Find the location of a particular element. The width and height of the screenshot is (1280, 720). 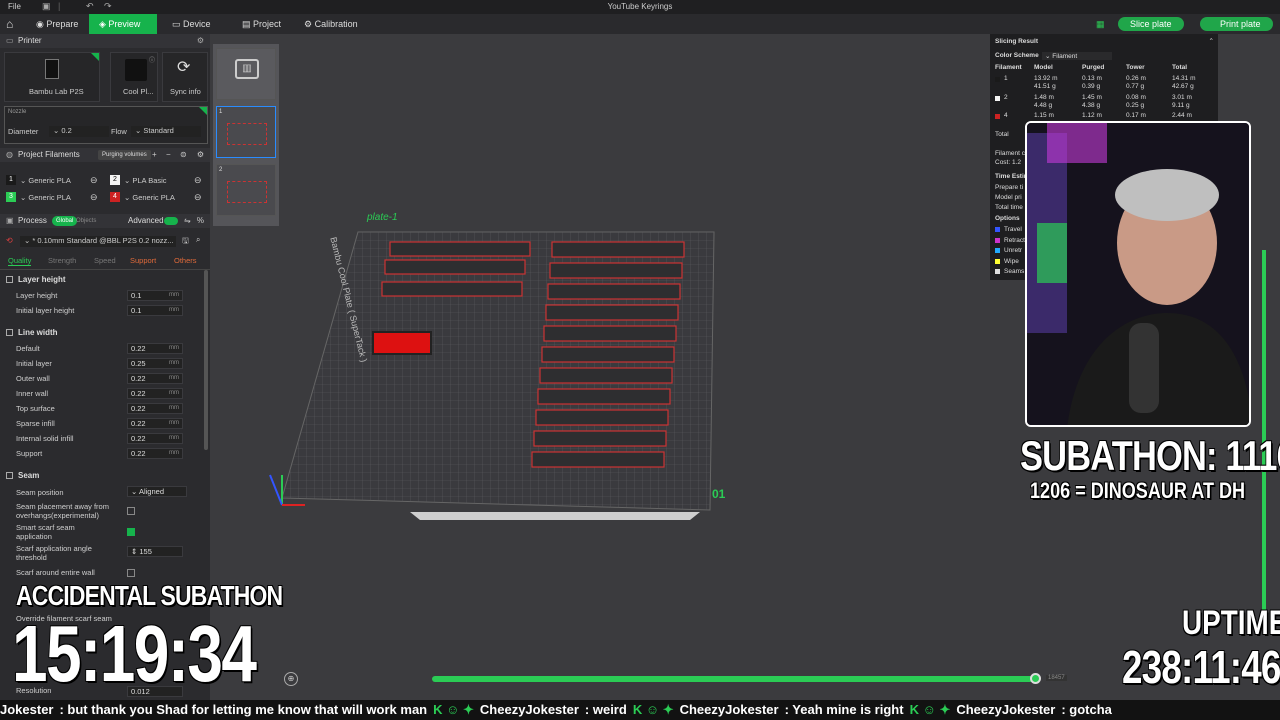

slicing-model-value: 41.51 g is located at coordinates (1045, 86).